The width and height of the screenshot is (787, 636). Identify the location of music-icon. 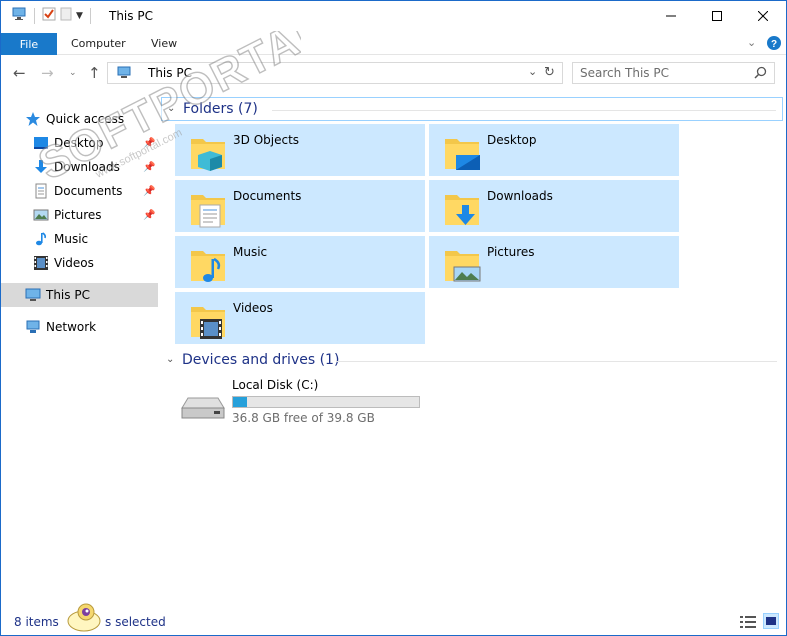
(41, 239).